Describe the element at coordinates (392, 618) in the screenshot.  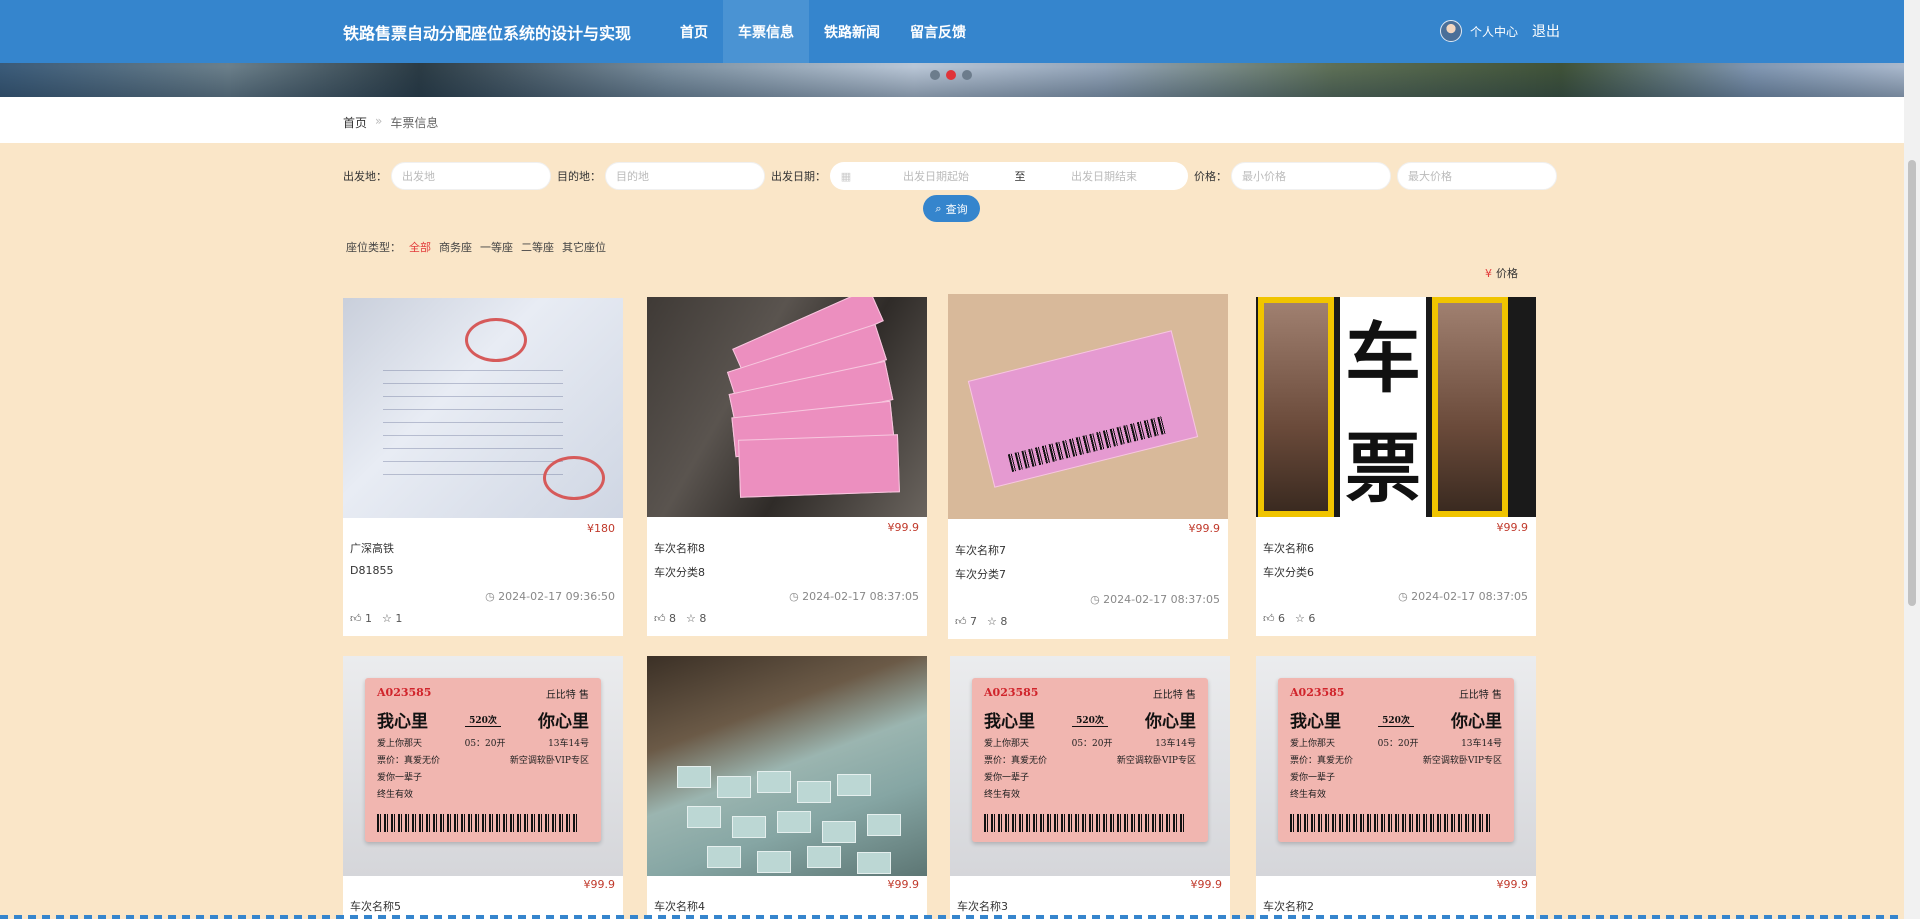
I see `favorite-count: ☆ 1` at that location.